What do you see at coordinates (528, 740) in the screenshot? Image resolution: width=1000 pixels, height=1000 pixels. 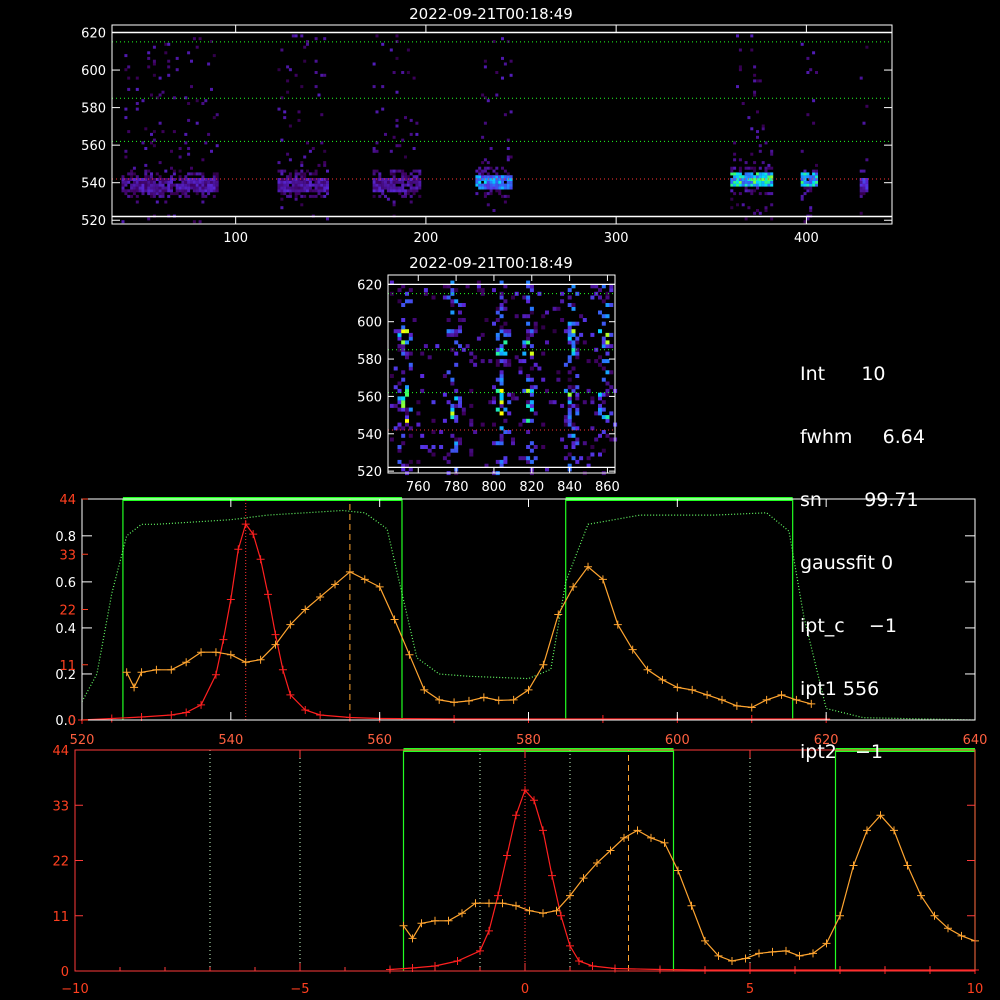 I see `x-tick-label: 580` at bounding box center [528, 740].